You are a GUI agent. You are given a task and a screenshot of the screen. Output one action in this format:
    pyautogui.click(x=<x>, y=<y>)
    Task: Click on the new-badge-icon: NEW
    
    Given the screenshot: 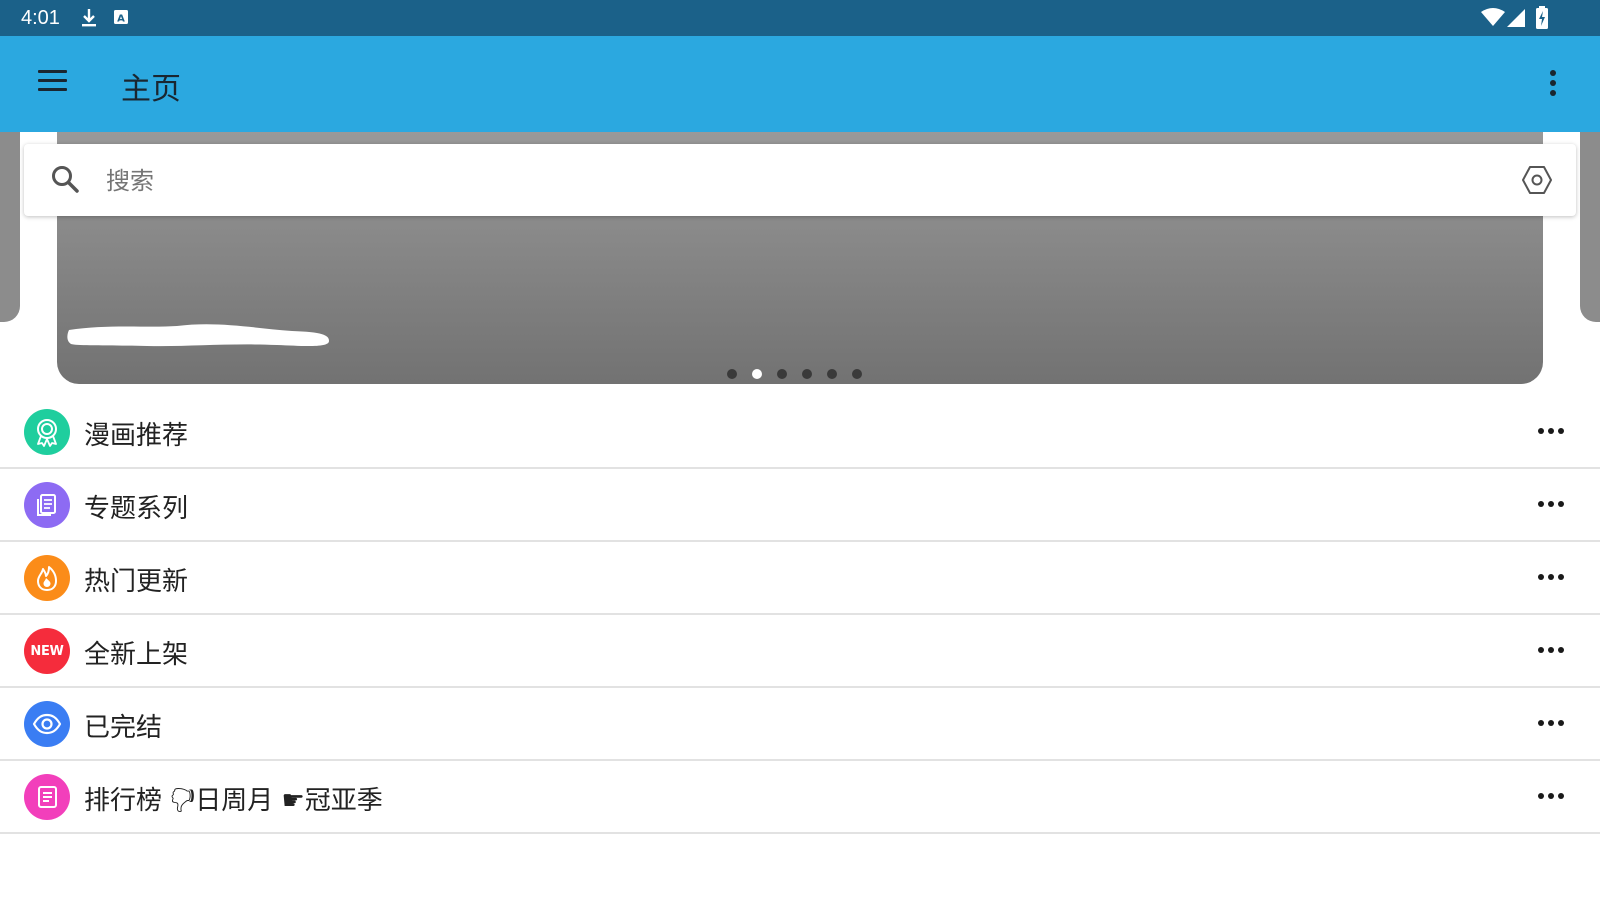 What is the action you would take?
    pyautogui.click(x=47, y=651)
    